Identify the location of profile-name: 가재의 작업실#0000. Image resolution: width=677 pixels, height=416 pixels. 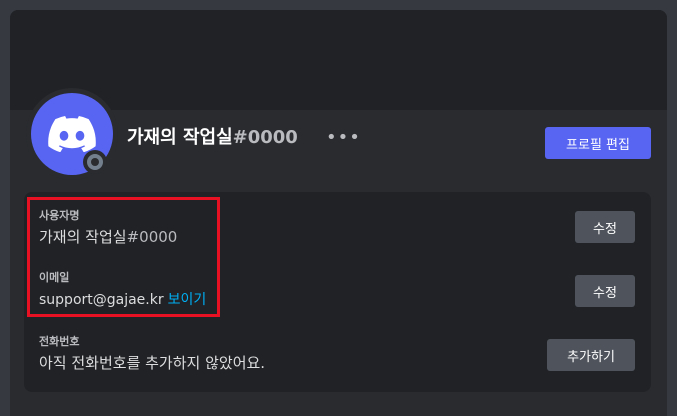
(212, 138).